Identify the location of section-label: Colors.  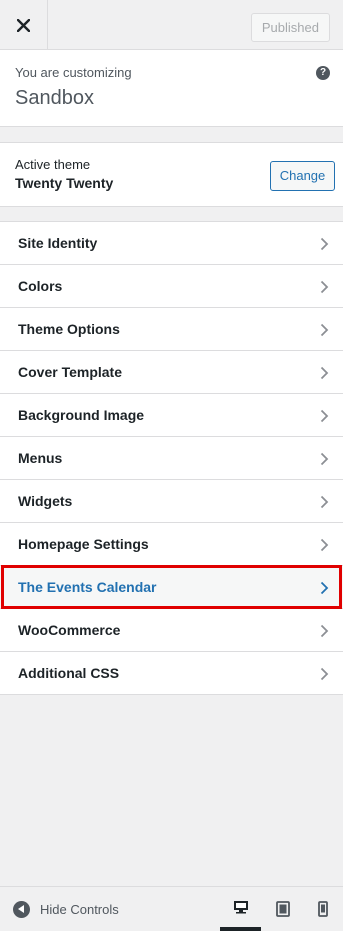
(40, 286).